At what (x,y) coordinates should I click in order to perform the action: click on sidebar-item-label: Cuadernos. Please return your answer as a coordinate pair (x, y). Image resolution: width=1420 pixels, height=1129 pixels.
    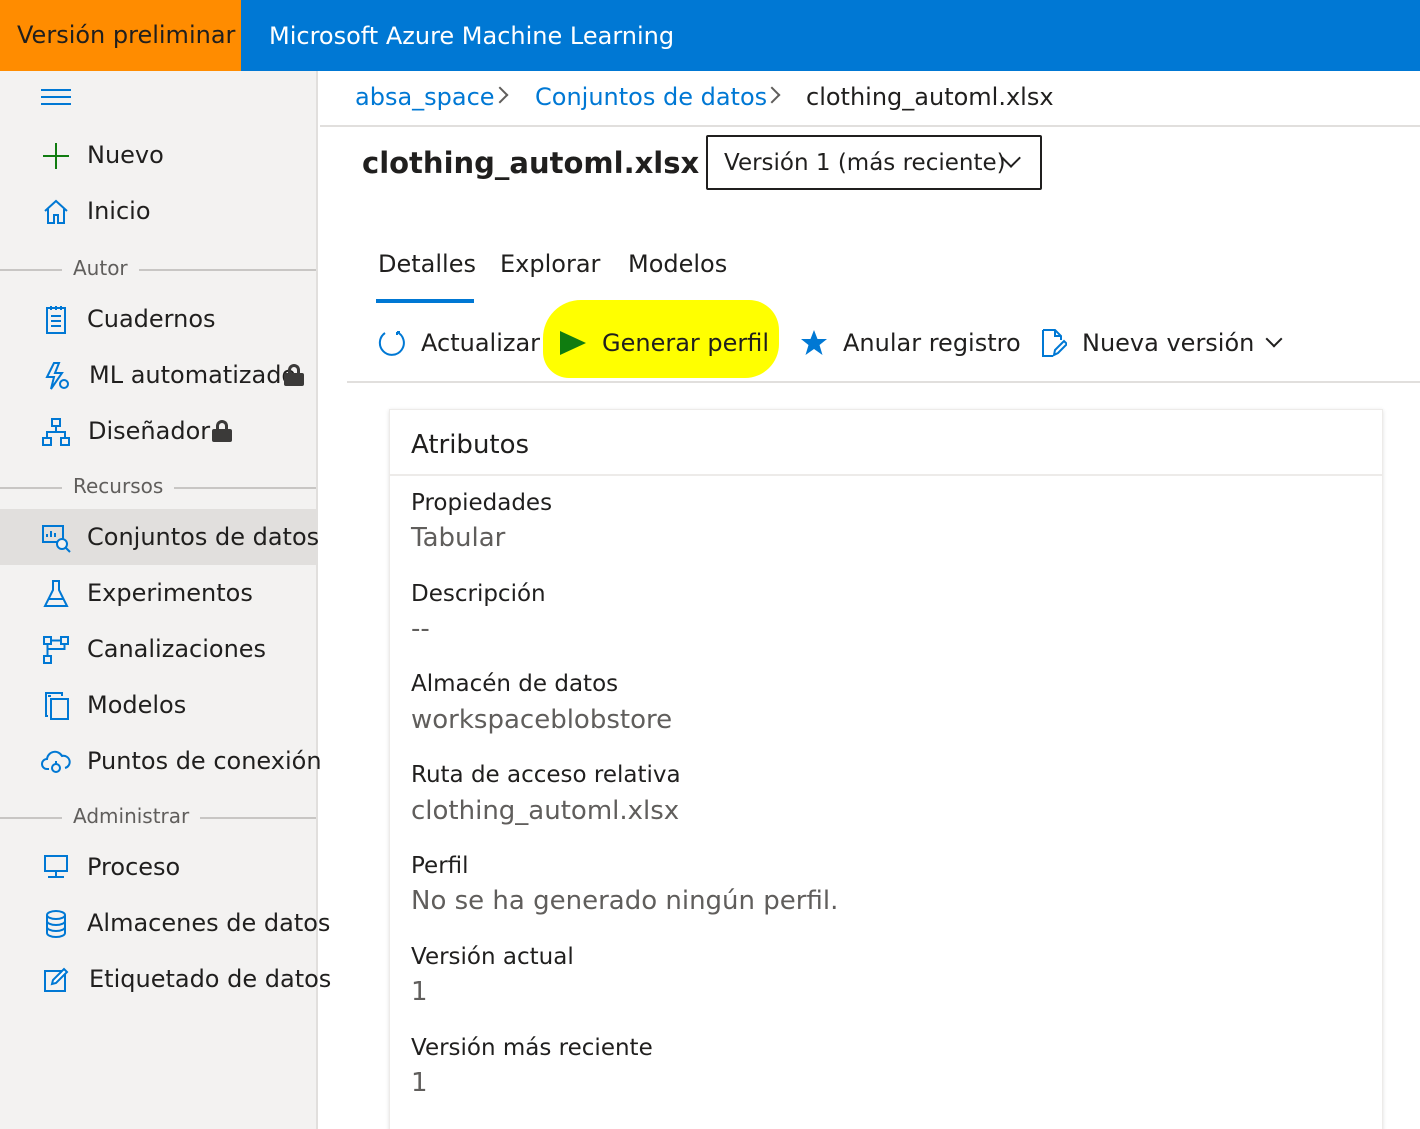
    Looking at the image, I should click on (151, 319).